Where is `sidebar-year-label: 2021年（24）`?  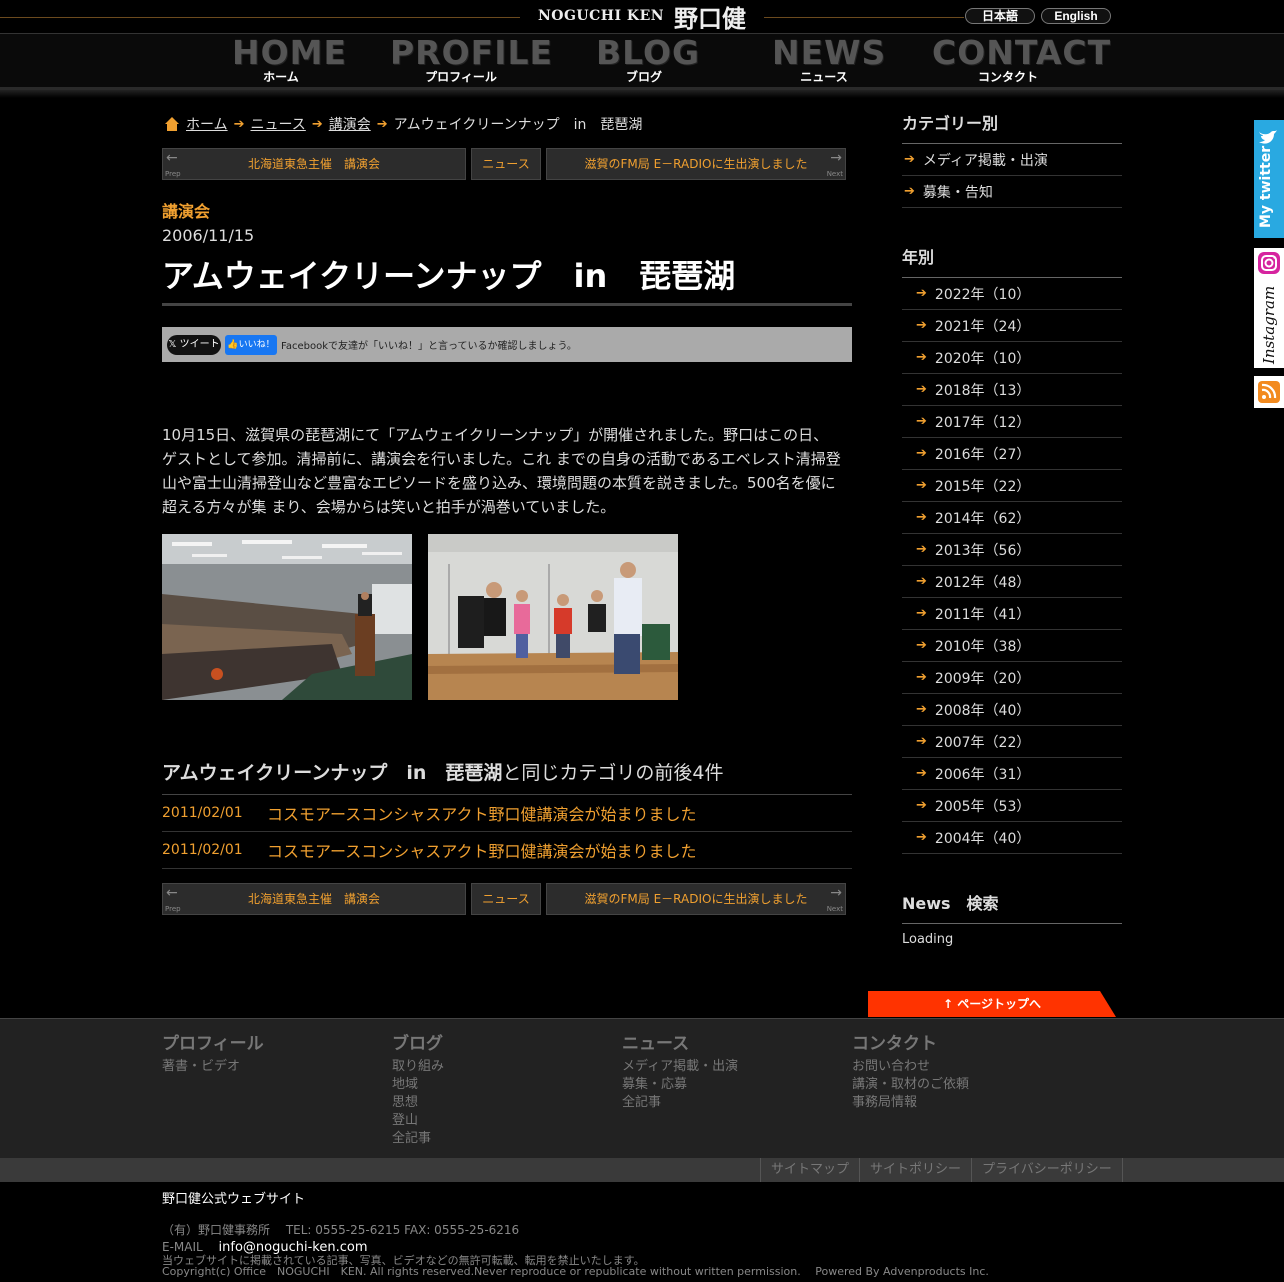 sidebar-year-label: 2021年（24） is located at coordinates (982, 326).